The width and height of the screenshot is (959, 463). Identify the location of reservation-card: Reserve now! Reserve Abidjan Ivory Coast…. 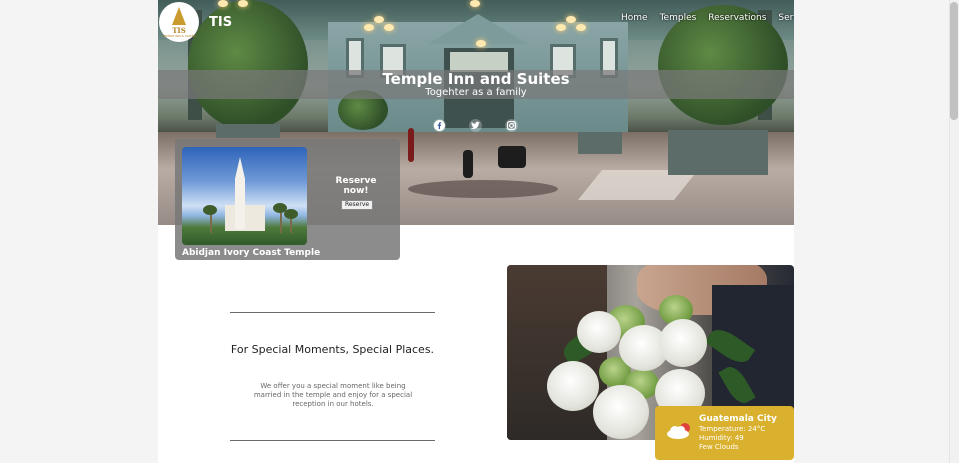
(287, 199).